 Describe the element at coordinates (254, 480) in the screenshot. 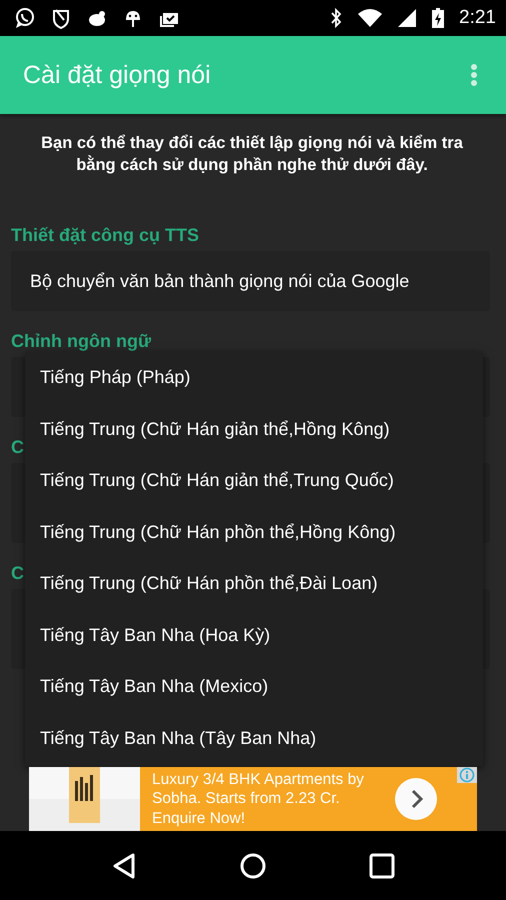

I see `menu-item: Tiếng Trung (Chữ Hán giản thể,Trung Quốc)` at that location.